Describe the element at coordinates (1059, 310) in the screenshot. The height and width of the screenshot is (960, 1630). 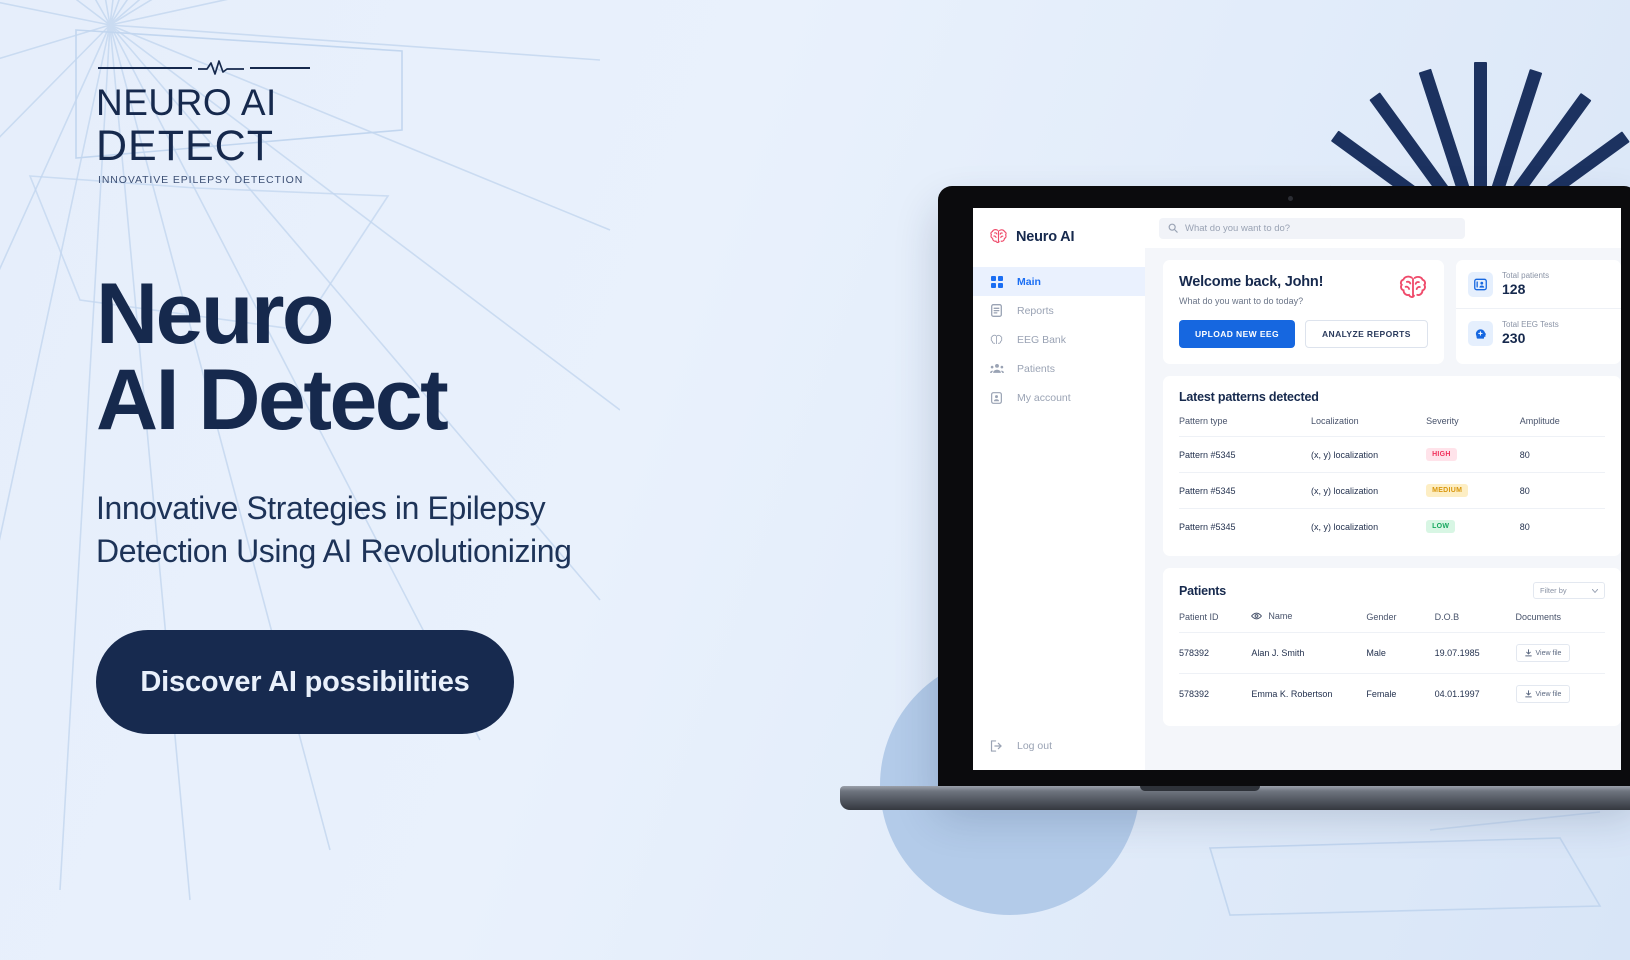
I see `sidebar-item-reports: Reports` at that location.